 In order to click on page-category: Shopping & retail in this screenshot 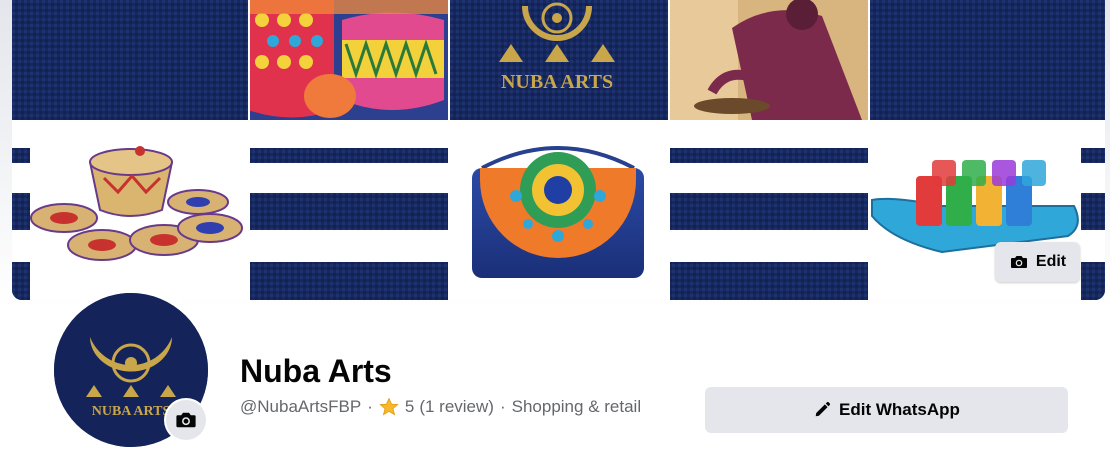, I will do `click(576, 407)`.